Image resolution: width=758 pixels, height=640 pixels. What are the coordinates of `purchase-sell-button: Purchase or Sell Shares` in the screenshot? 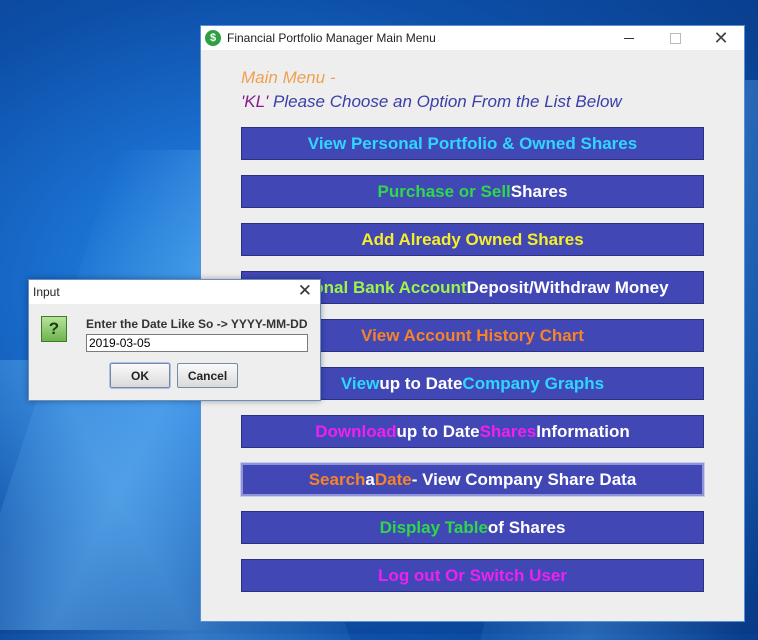 It's located at (472, 191).